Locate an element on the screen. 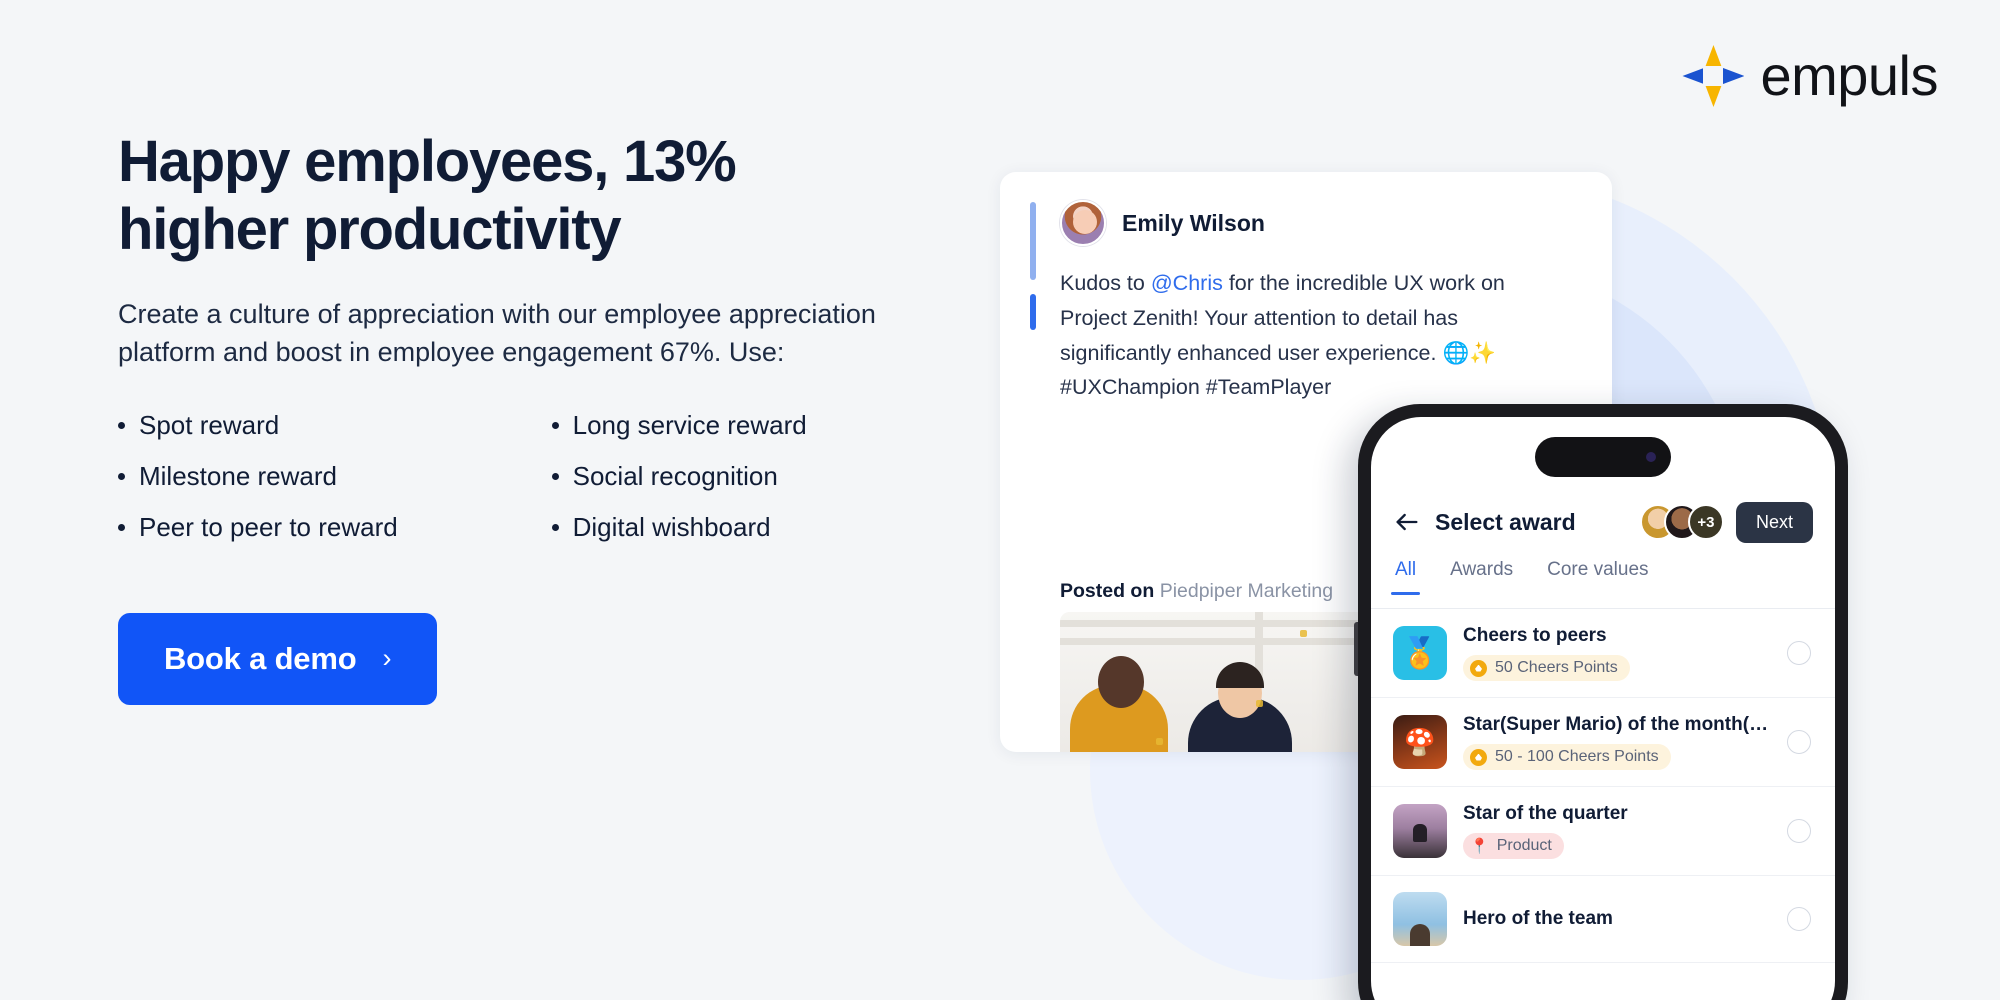  list-item-label: Long service reward is located at coordinates (689, 424).